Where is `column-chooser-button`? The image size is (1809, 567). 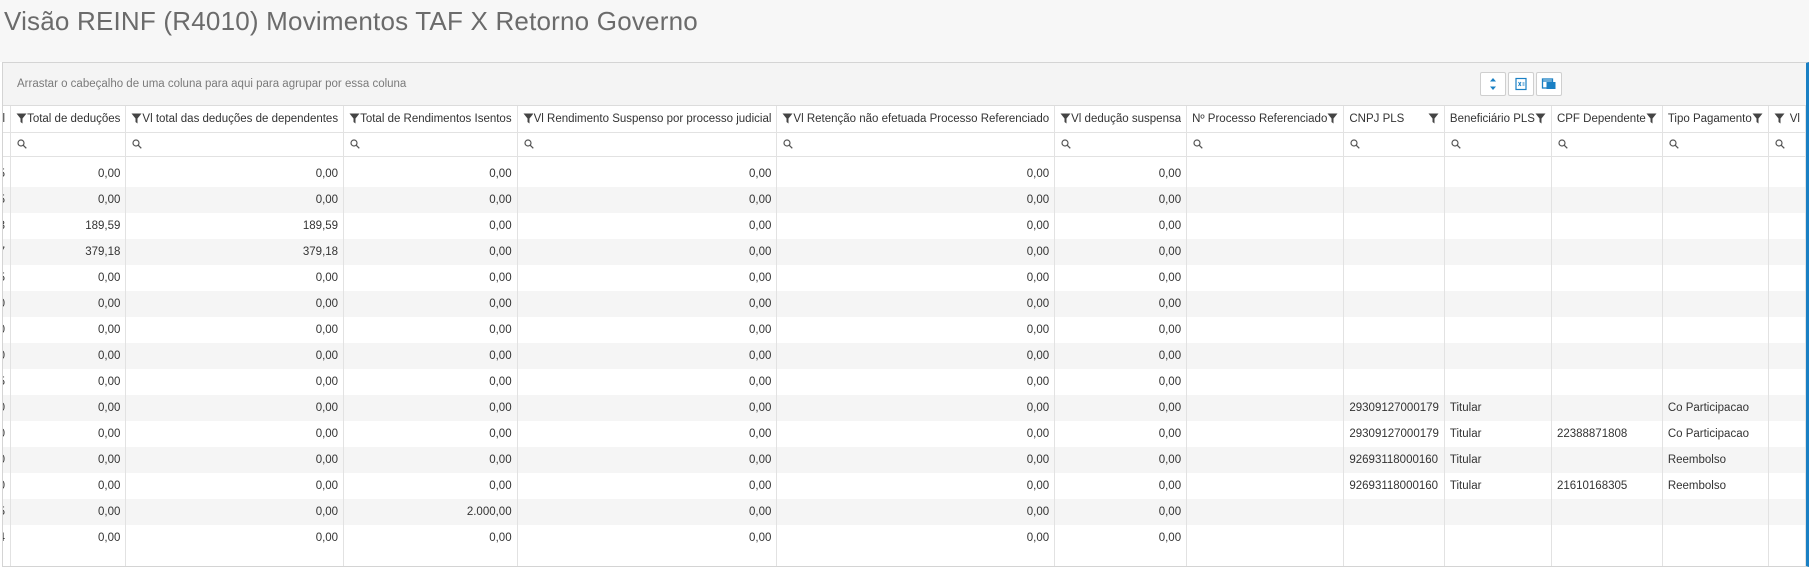
column-chooser-button is located at coordinates (1493, 84).